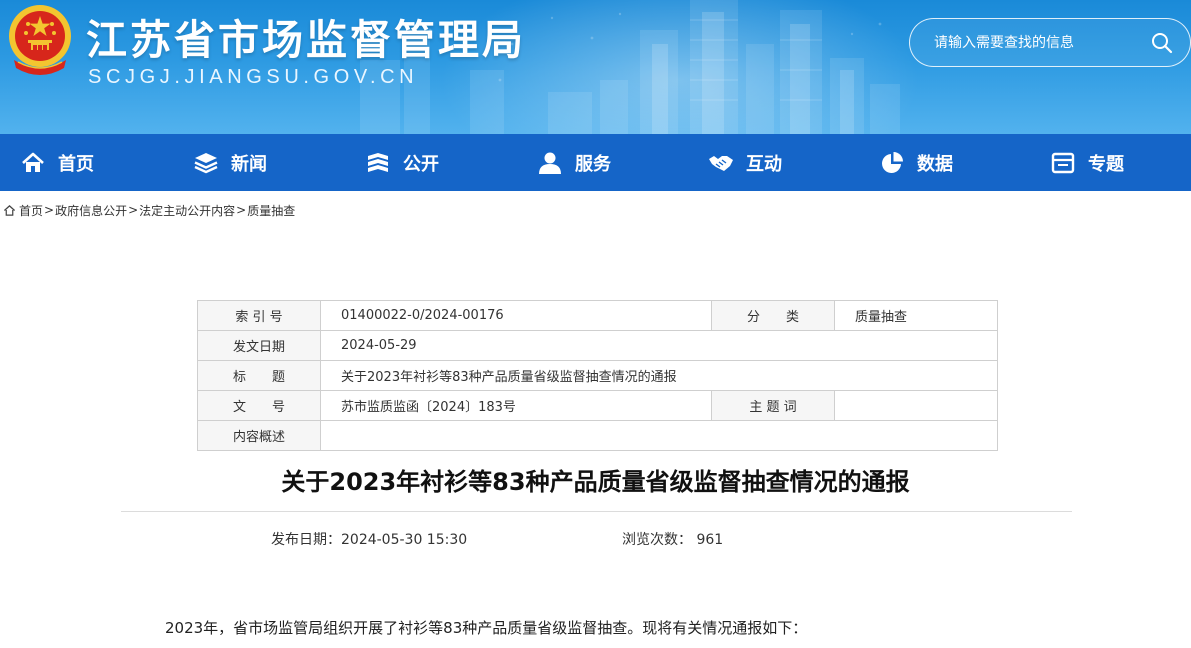  What do you see at coordinates (935, 164) in the screenshot?
I see `nav-label: 数据` at bounding box center [935, 164].